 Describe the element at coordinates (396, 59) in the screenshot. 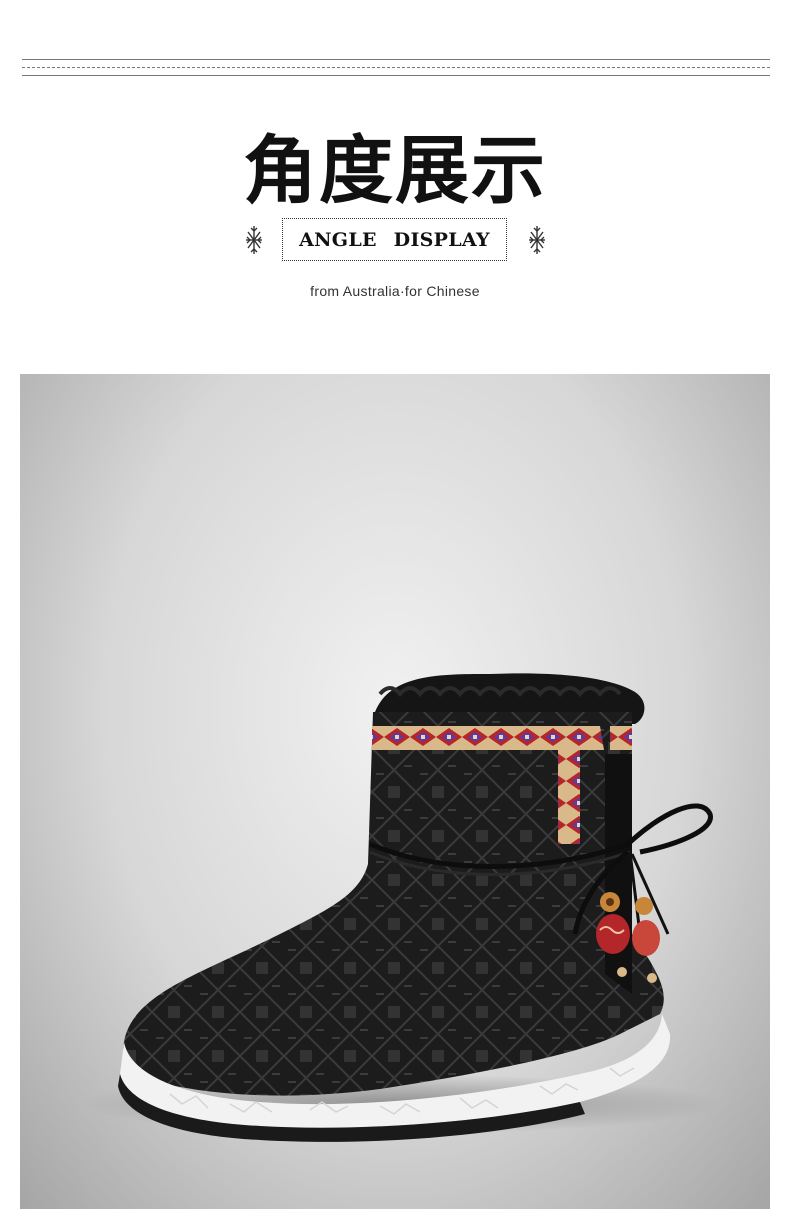

I see `top-rule-solid` at that location.